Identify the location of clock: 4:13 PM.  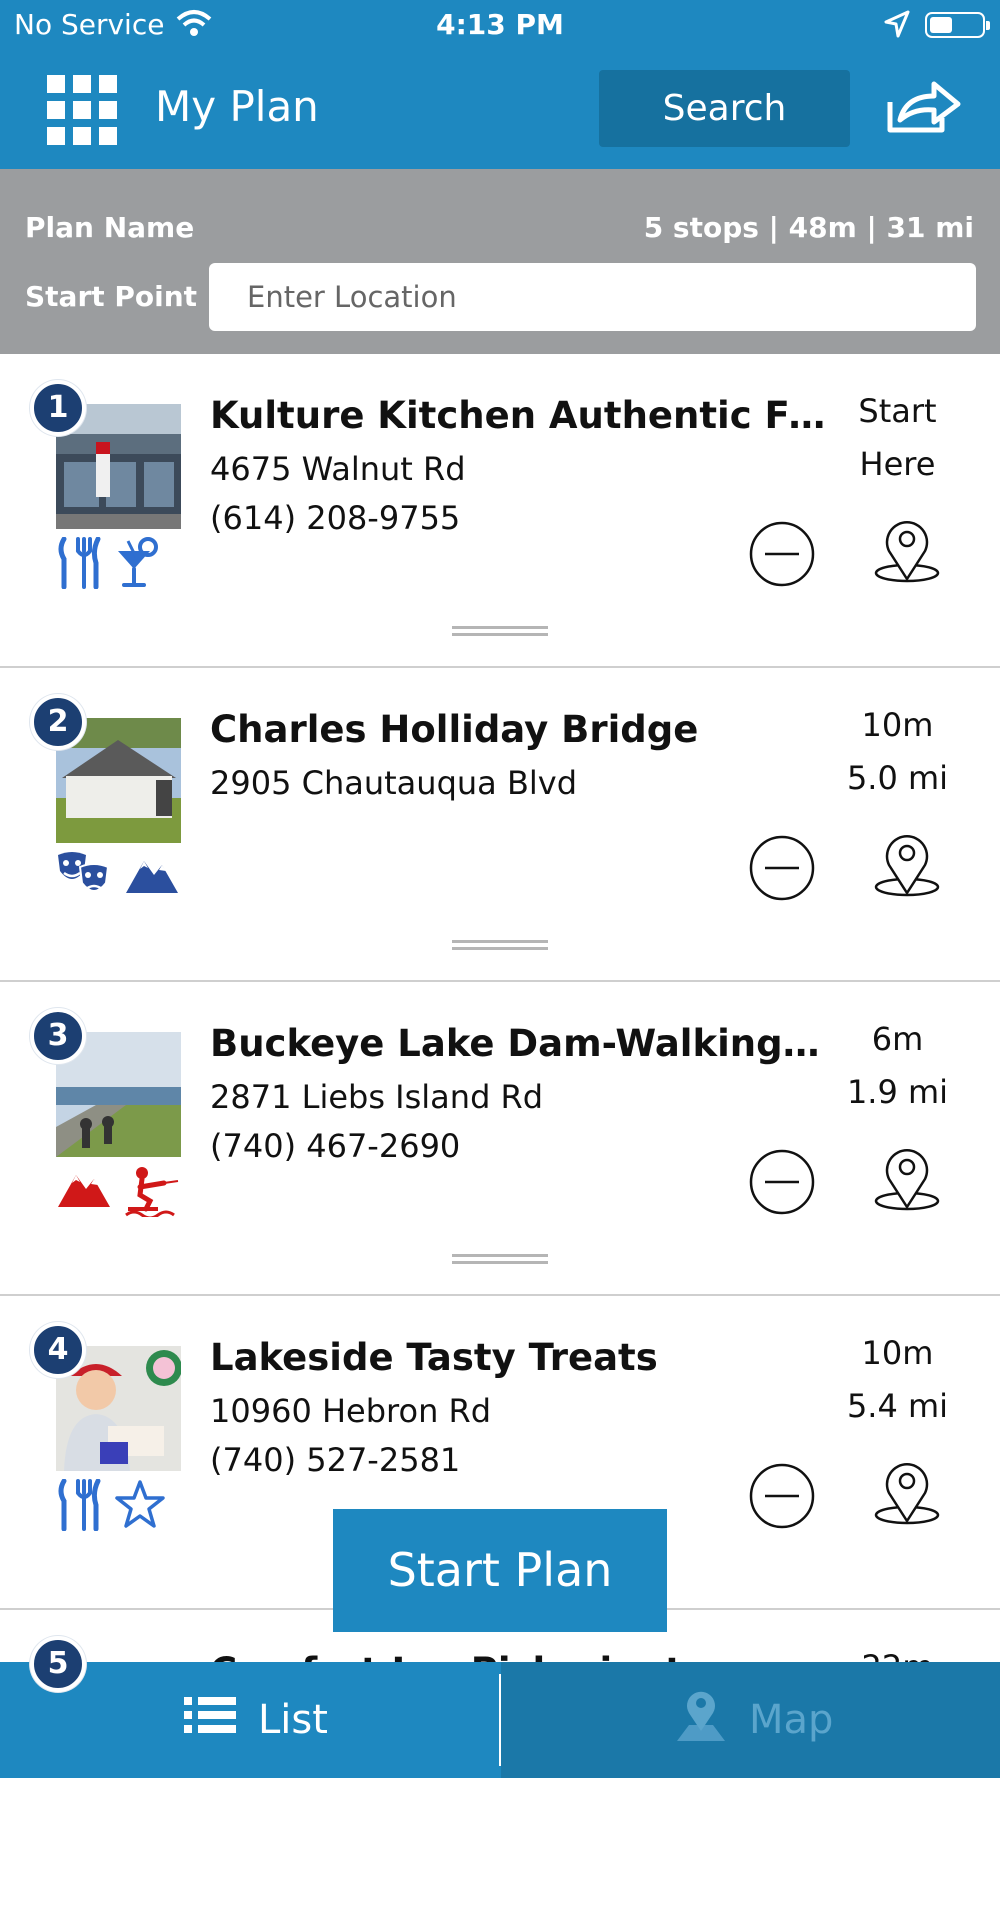
(500, 24).